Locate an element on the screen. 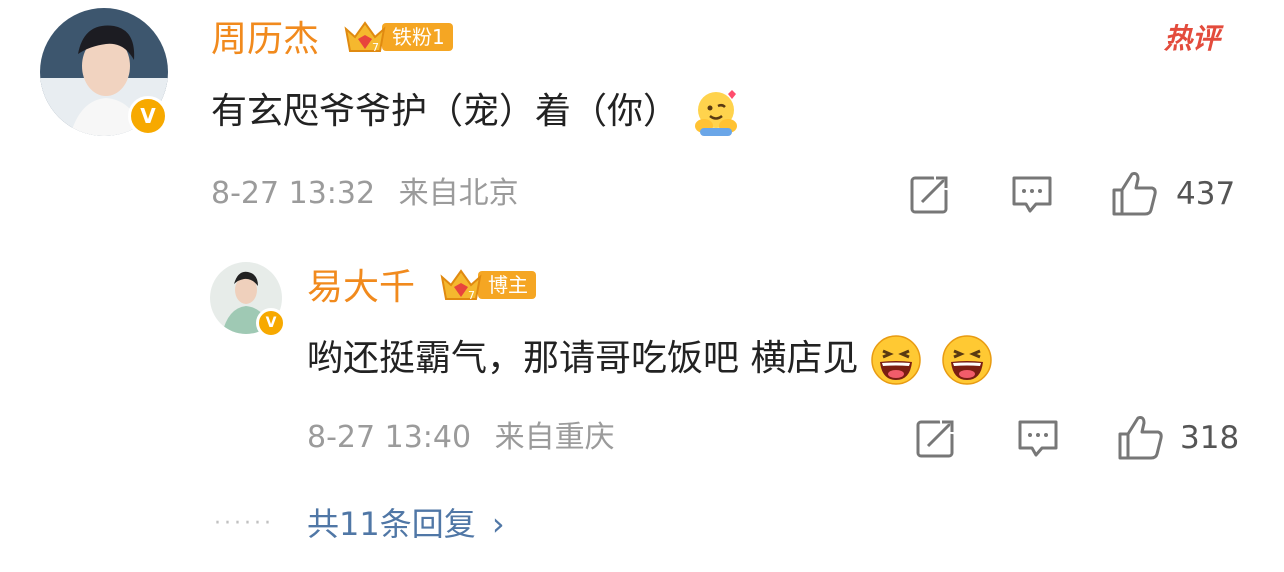 The height and width of the screenshot is (572, 1284). reply-meta: 8-27 13:40 来自重庆 is located at coordinates (461, 438).